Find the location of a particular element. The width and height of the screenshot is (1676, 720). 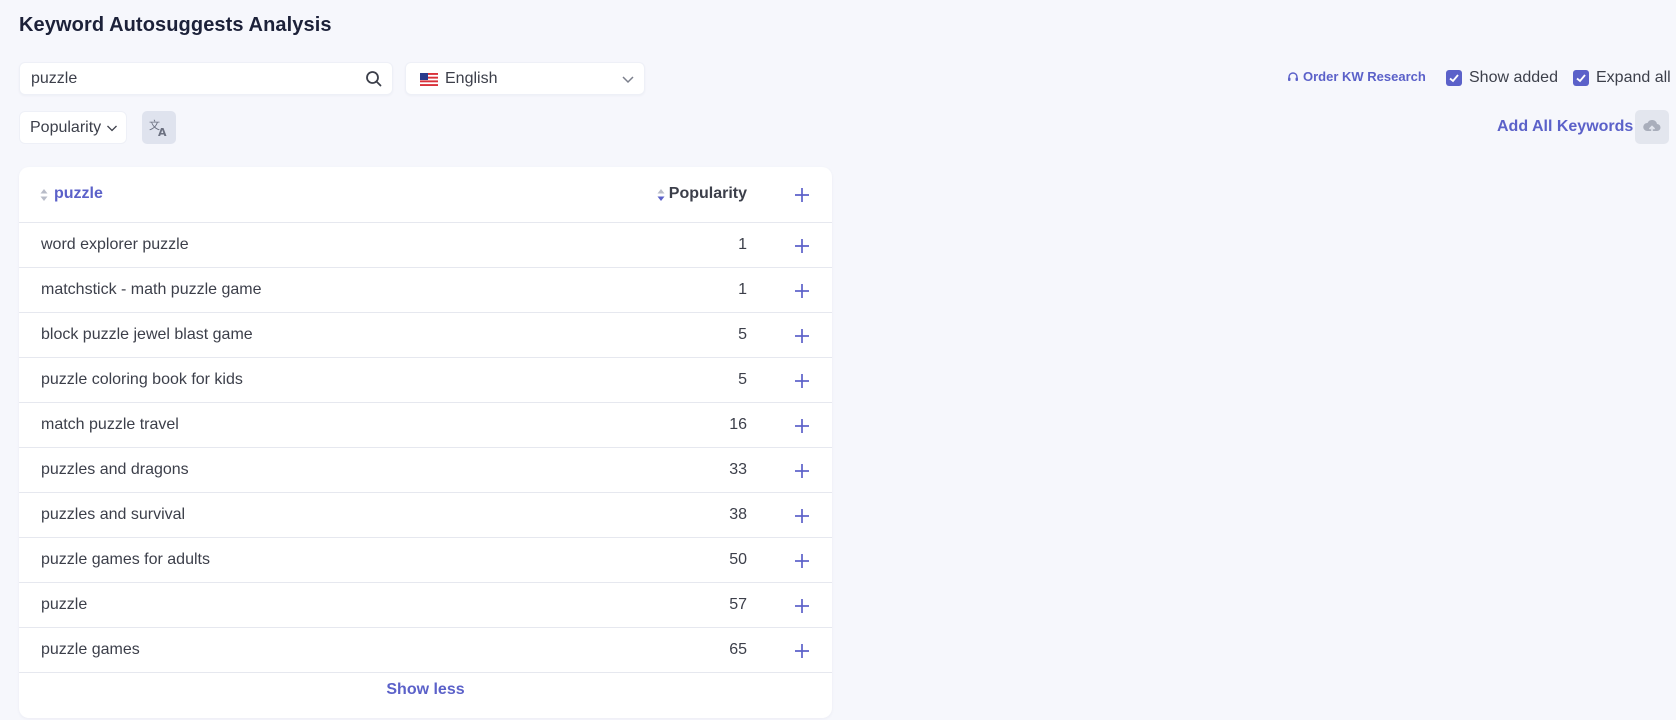

table-row: puzzles and survival 38 is located at coordinates (425, 515).